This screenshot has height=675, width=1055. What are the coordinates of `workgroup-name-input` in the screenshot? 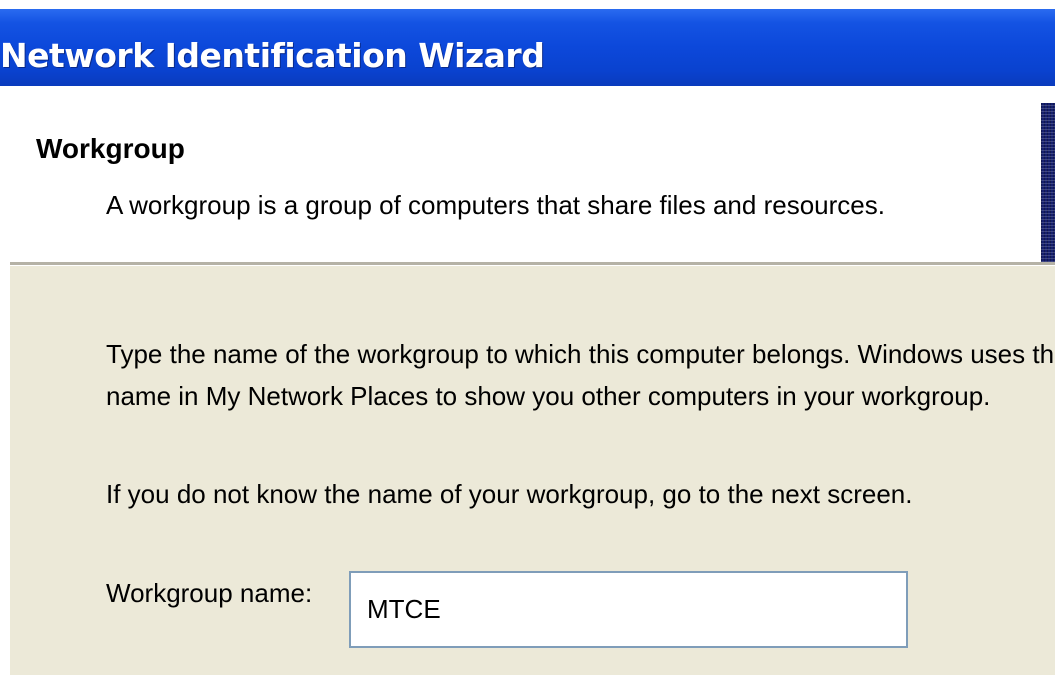 It's located at (628, 609).